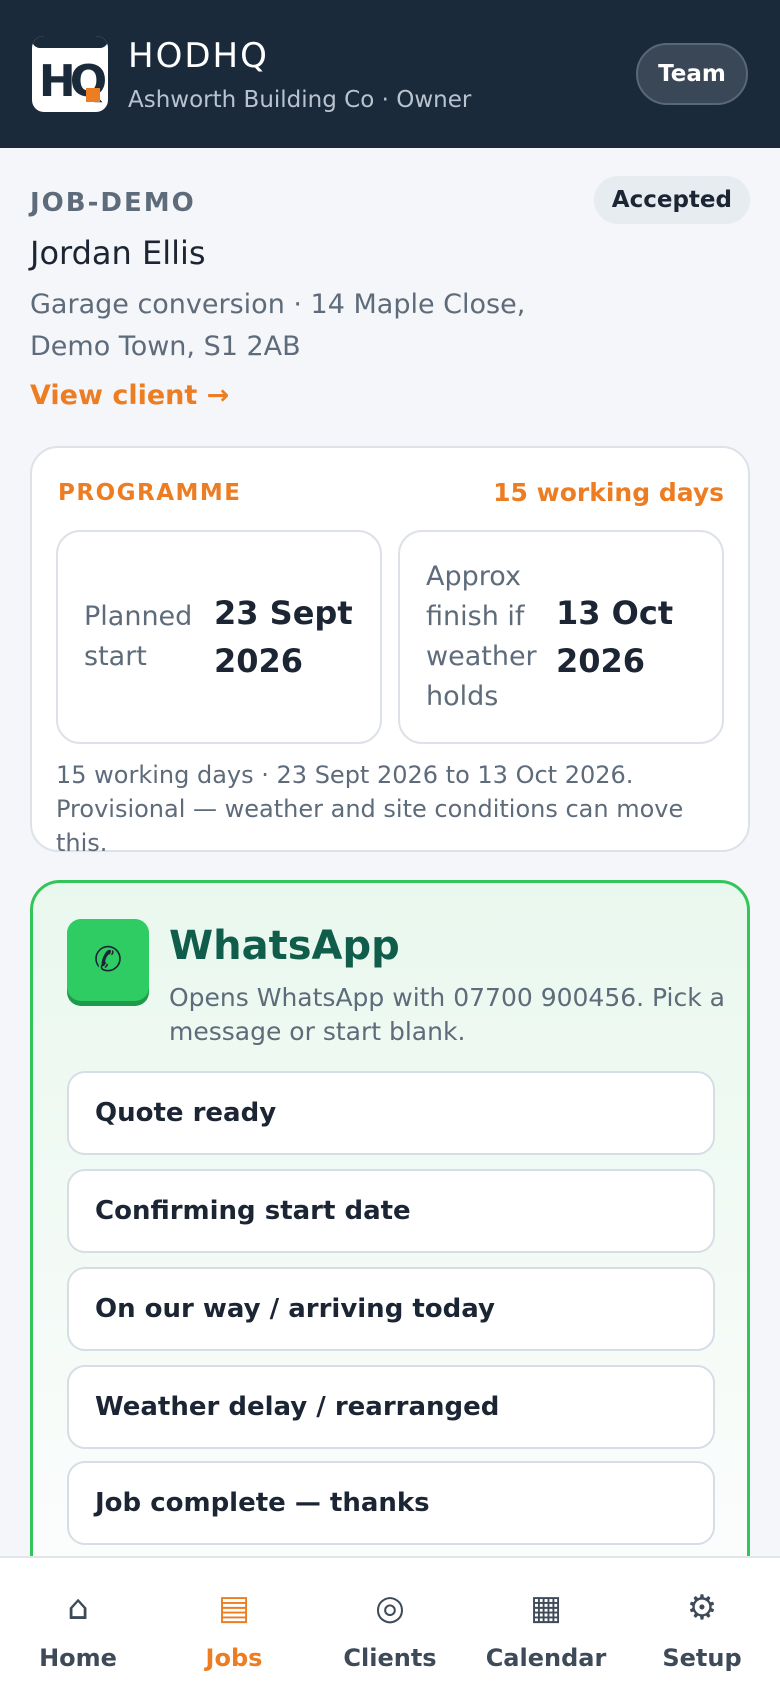 The width and height of the screenshot is (780, 1688). I want to click on whatsapp-title: WhatsApp, so click(284, 946).